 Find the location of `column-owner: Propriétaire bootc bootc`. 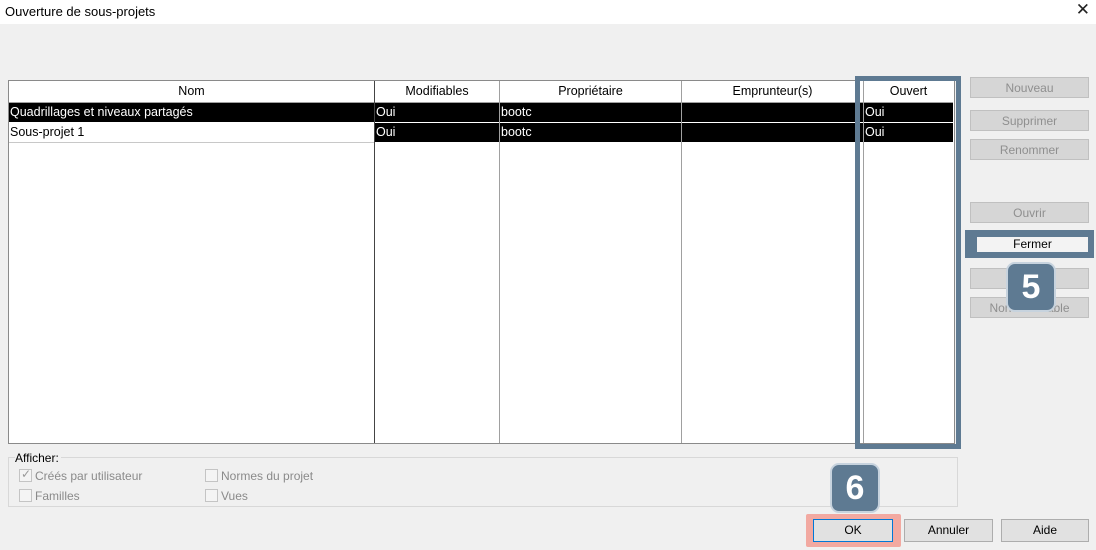

column-owner: Propriétaire bootc bootc is located at coordinates (591, 262).